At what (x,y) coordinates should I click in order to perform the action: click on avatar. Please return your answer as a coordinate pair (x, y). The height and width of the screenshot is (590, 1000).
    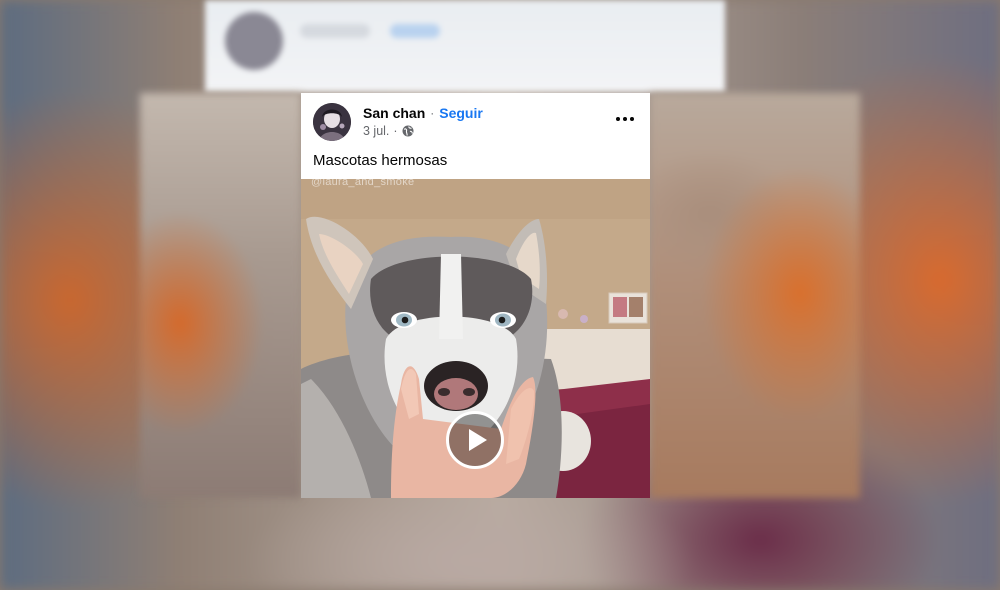
    Looking at the image, I should click on (332, 122).